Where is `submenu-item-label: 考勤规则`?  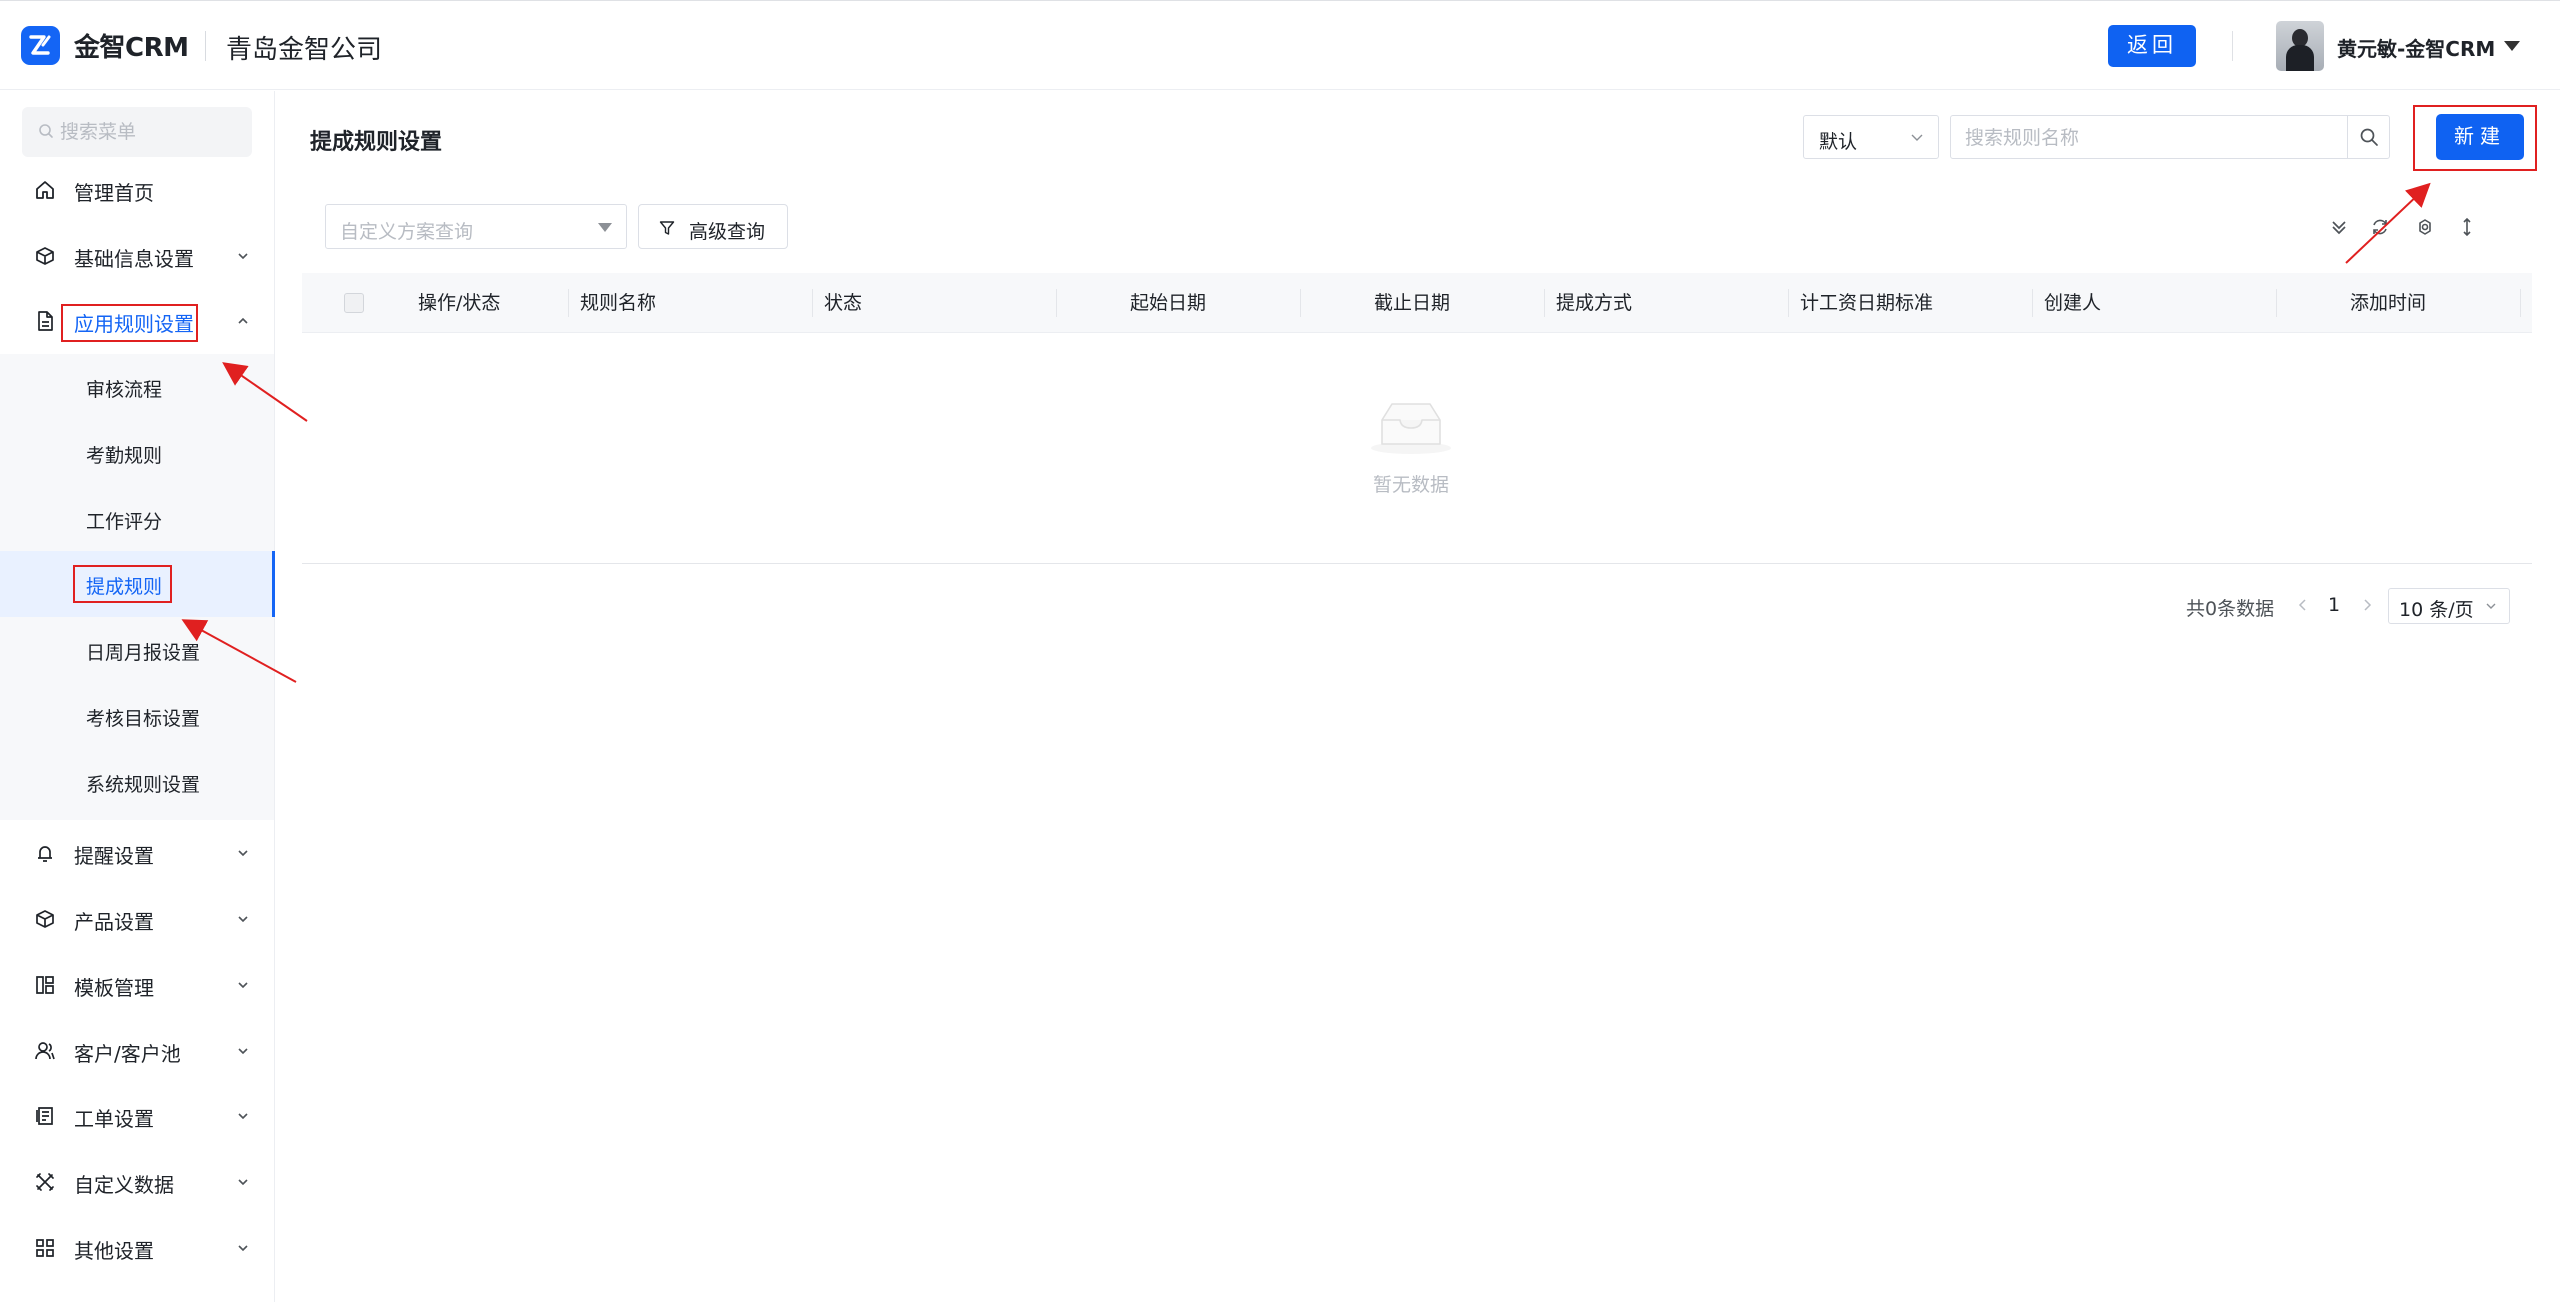
submenu-item-label: 考勤规则 is located at coordinates (124, 456).